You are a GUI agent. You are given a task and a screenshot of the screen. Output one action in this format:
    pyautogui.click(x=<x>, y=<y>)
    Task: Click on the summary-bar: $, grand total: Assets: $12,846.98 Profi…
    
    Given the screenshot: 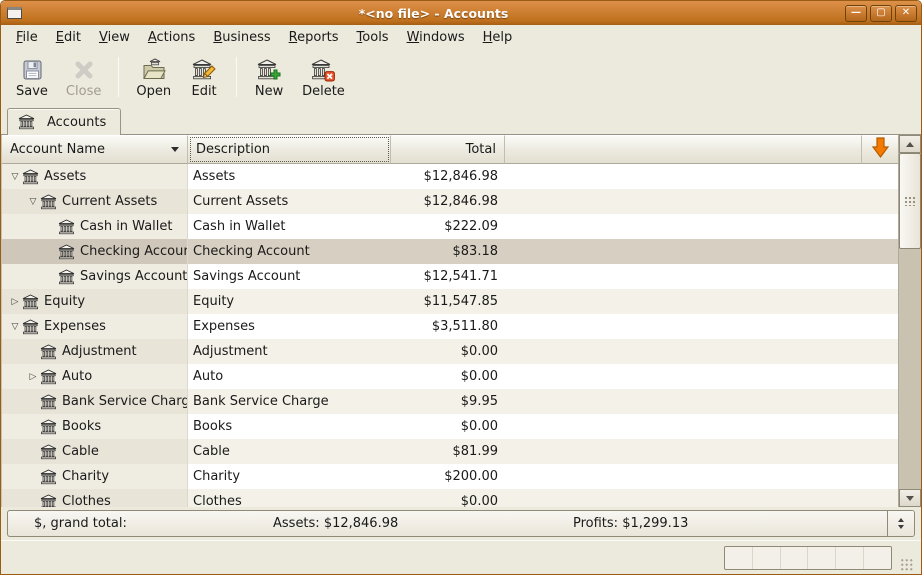 What is the action you would take?
    pyautogui.click(x=461, y=523)
    